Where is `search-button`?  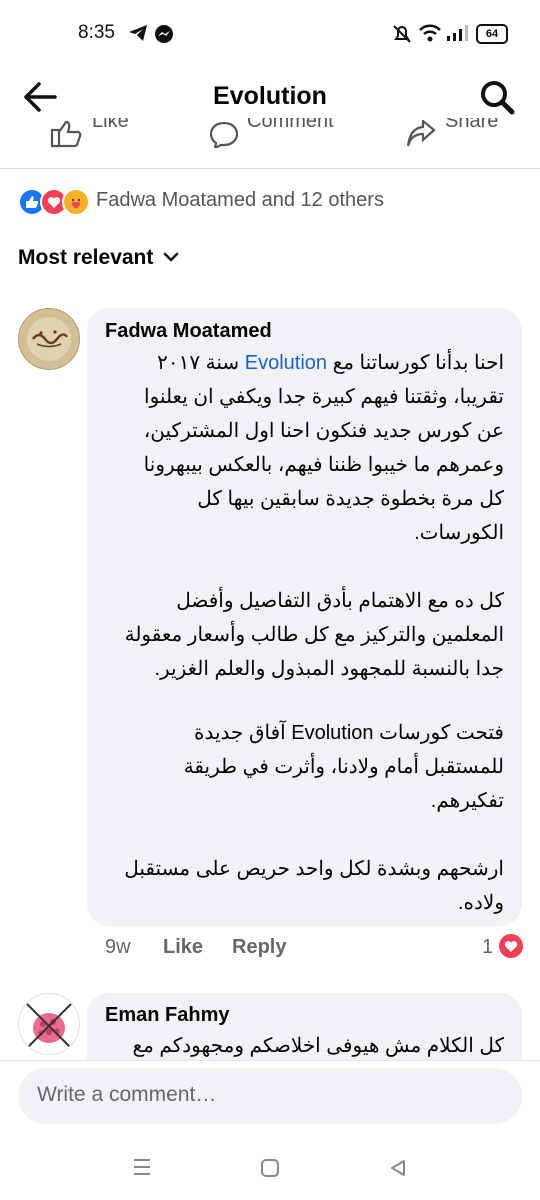
search-button is located at coordinates (498, 98).